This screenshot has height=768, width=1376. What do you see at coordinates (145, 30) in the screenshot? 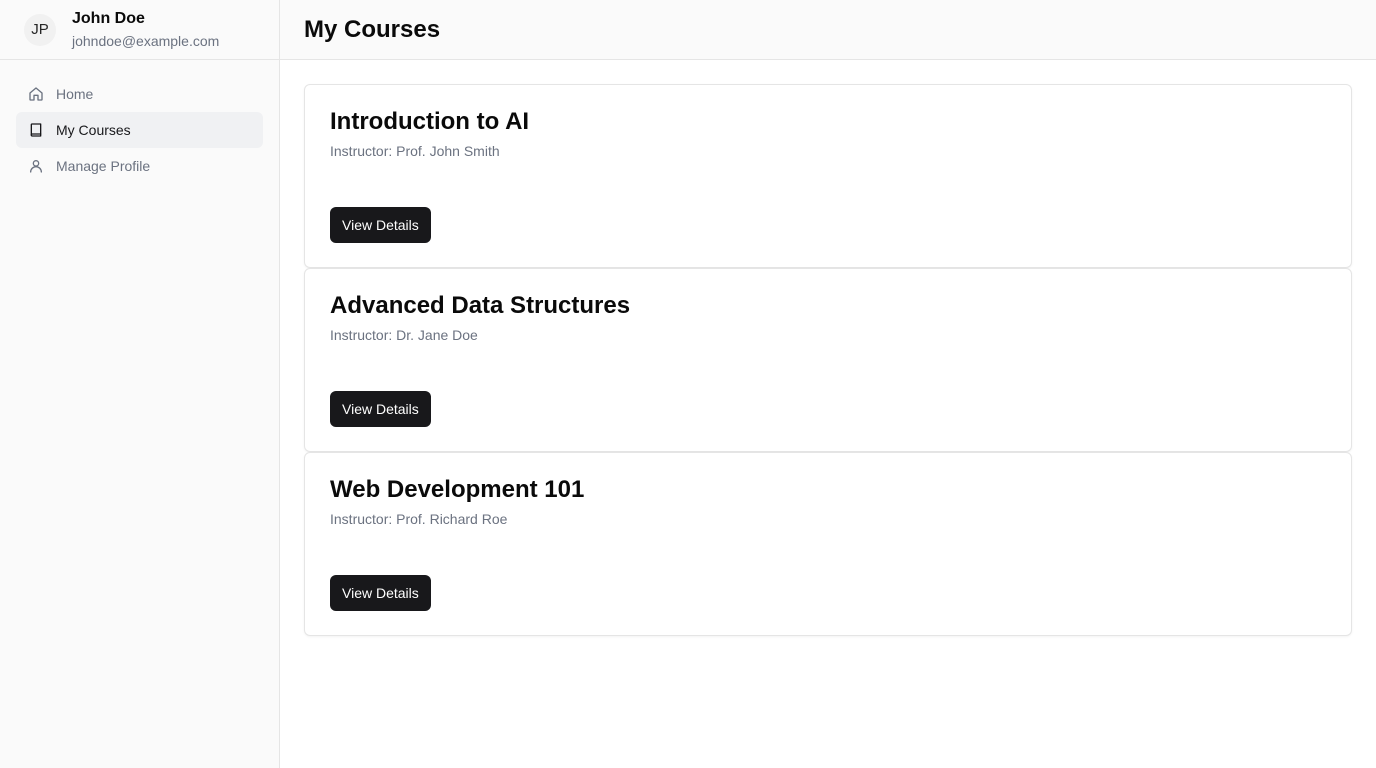
I see `user-info: John Doe johndoe@example.com` at bounding box center [145, 30].